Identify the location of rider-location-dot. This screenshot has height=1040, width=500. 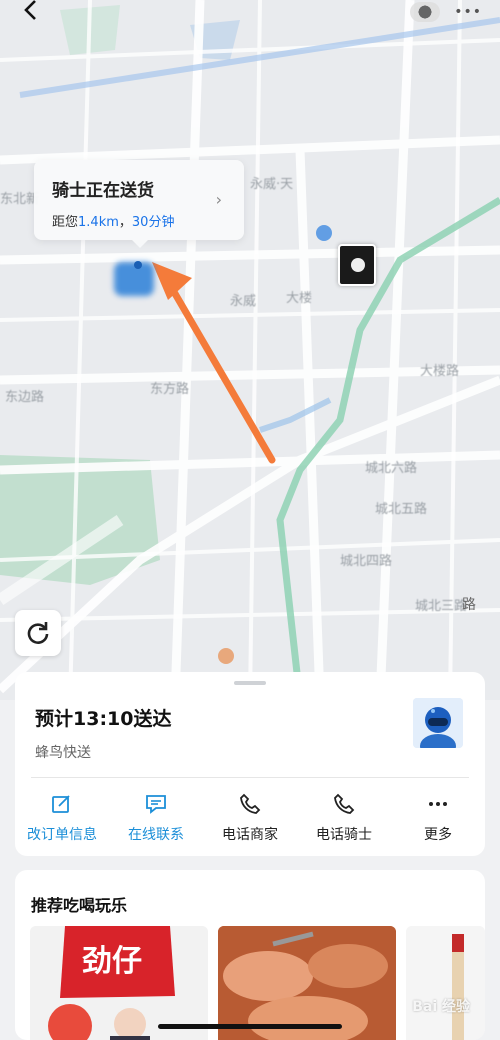
(138, 265).